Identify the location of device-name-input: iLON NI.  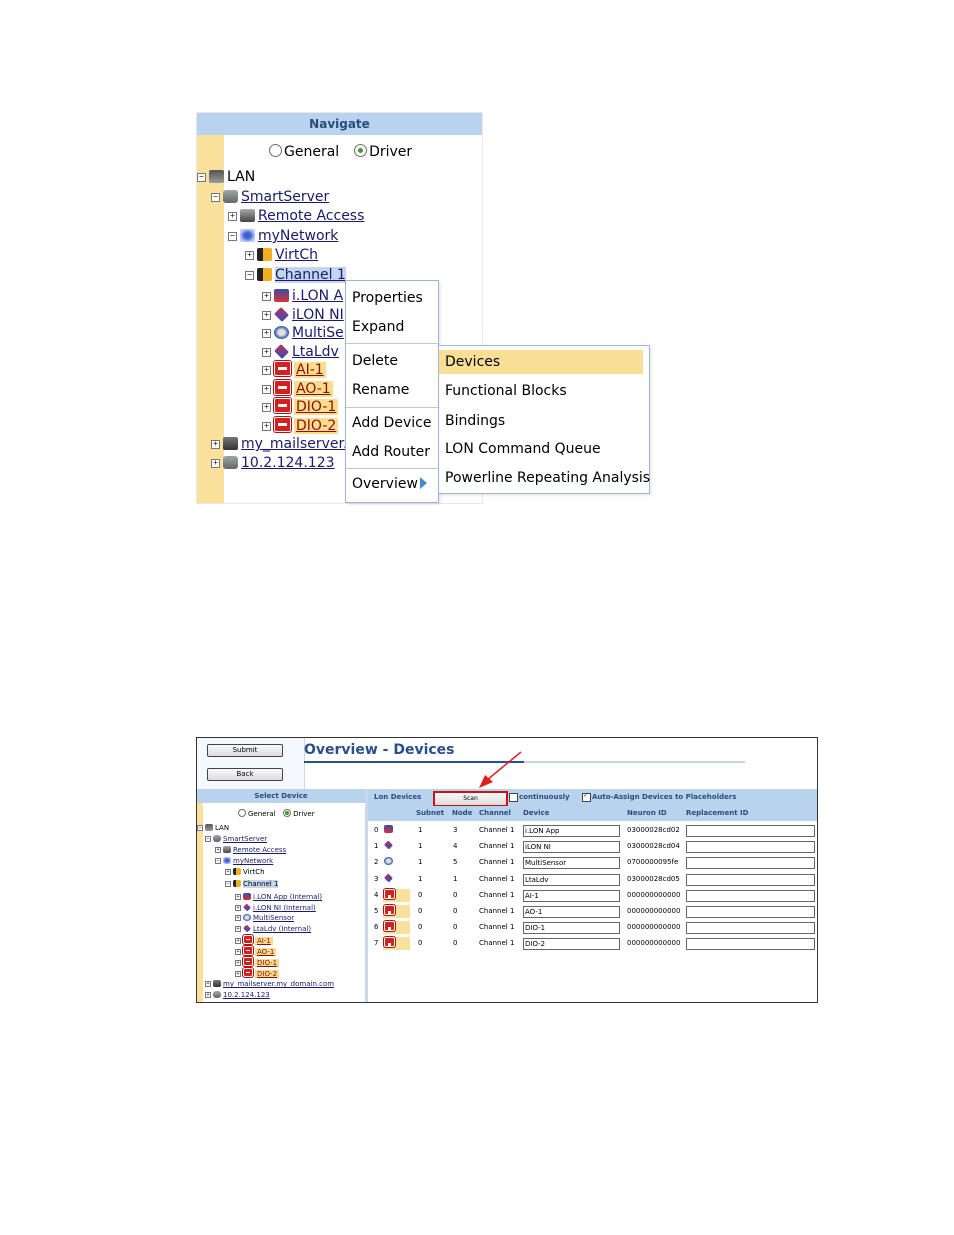
(571, 847).